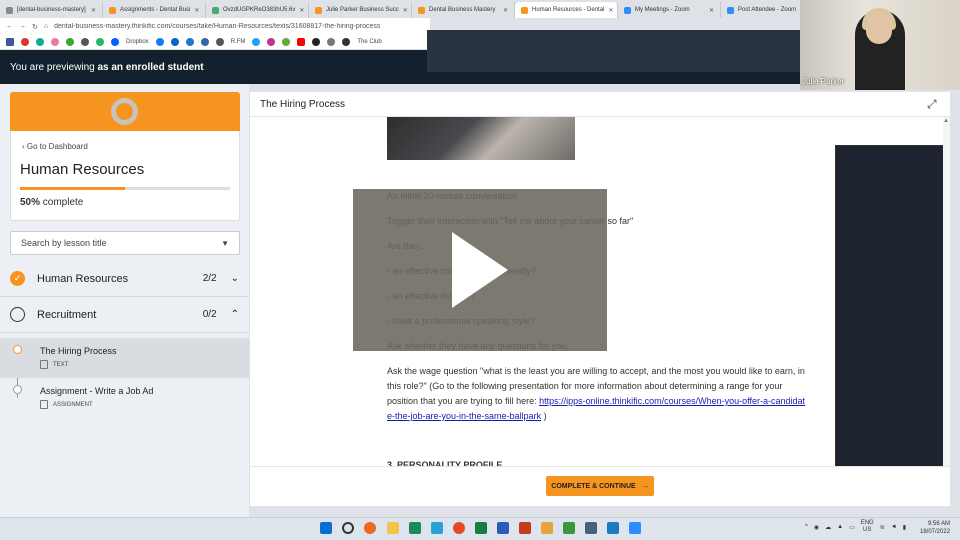 The image size is (960, 540). What do you see at coordinates (613, 78) in the screenshot?
I see `preview-banner-right` at bounding box center [613, 78].